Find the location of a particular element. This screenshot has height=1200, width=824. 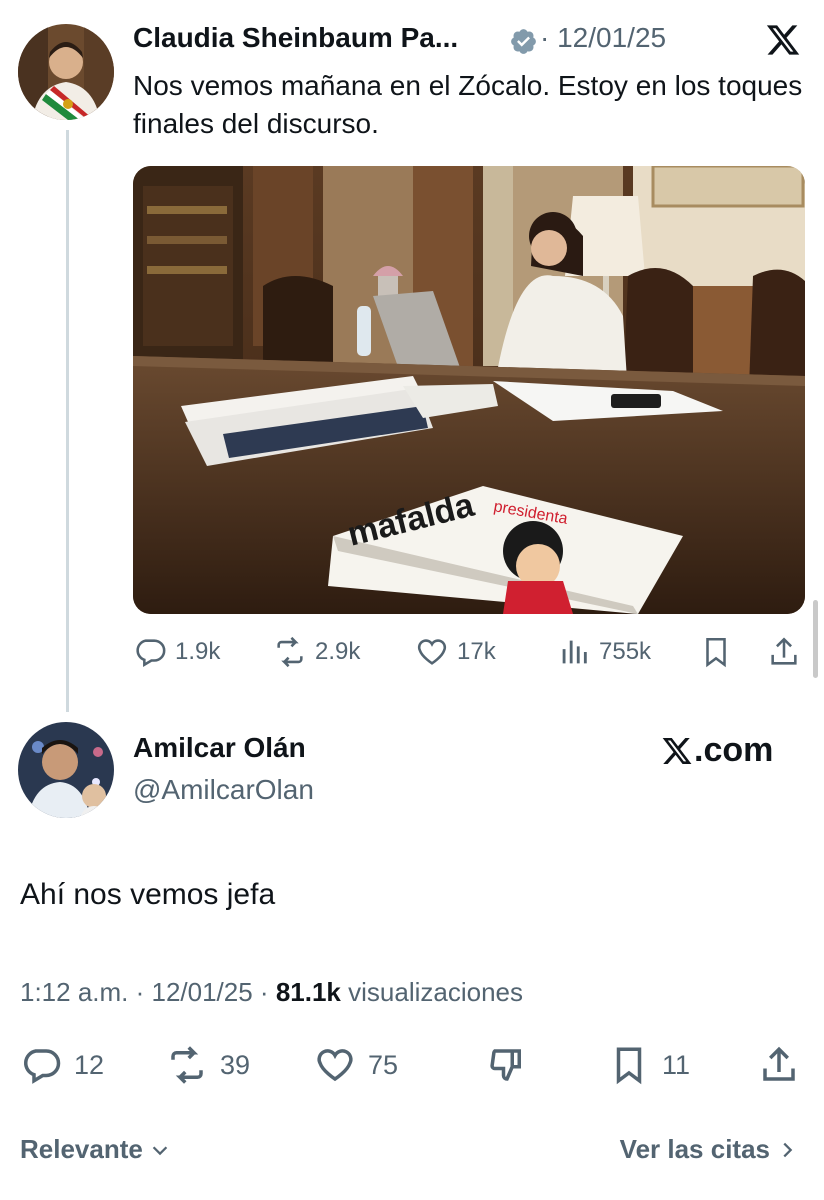

reply-author-name: Amilcar Olán is located at coordinates (219, 748).